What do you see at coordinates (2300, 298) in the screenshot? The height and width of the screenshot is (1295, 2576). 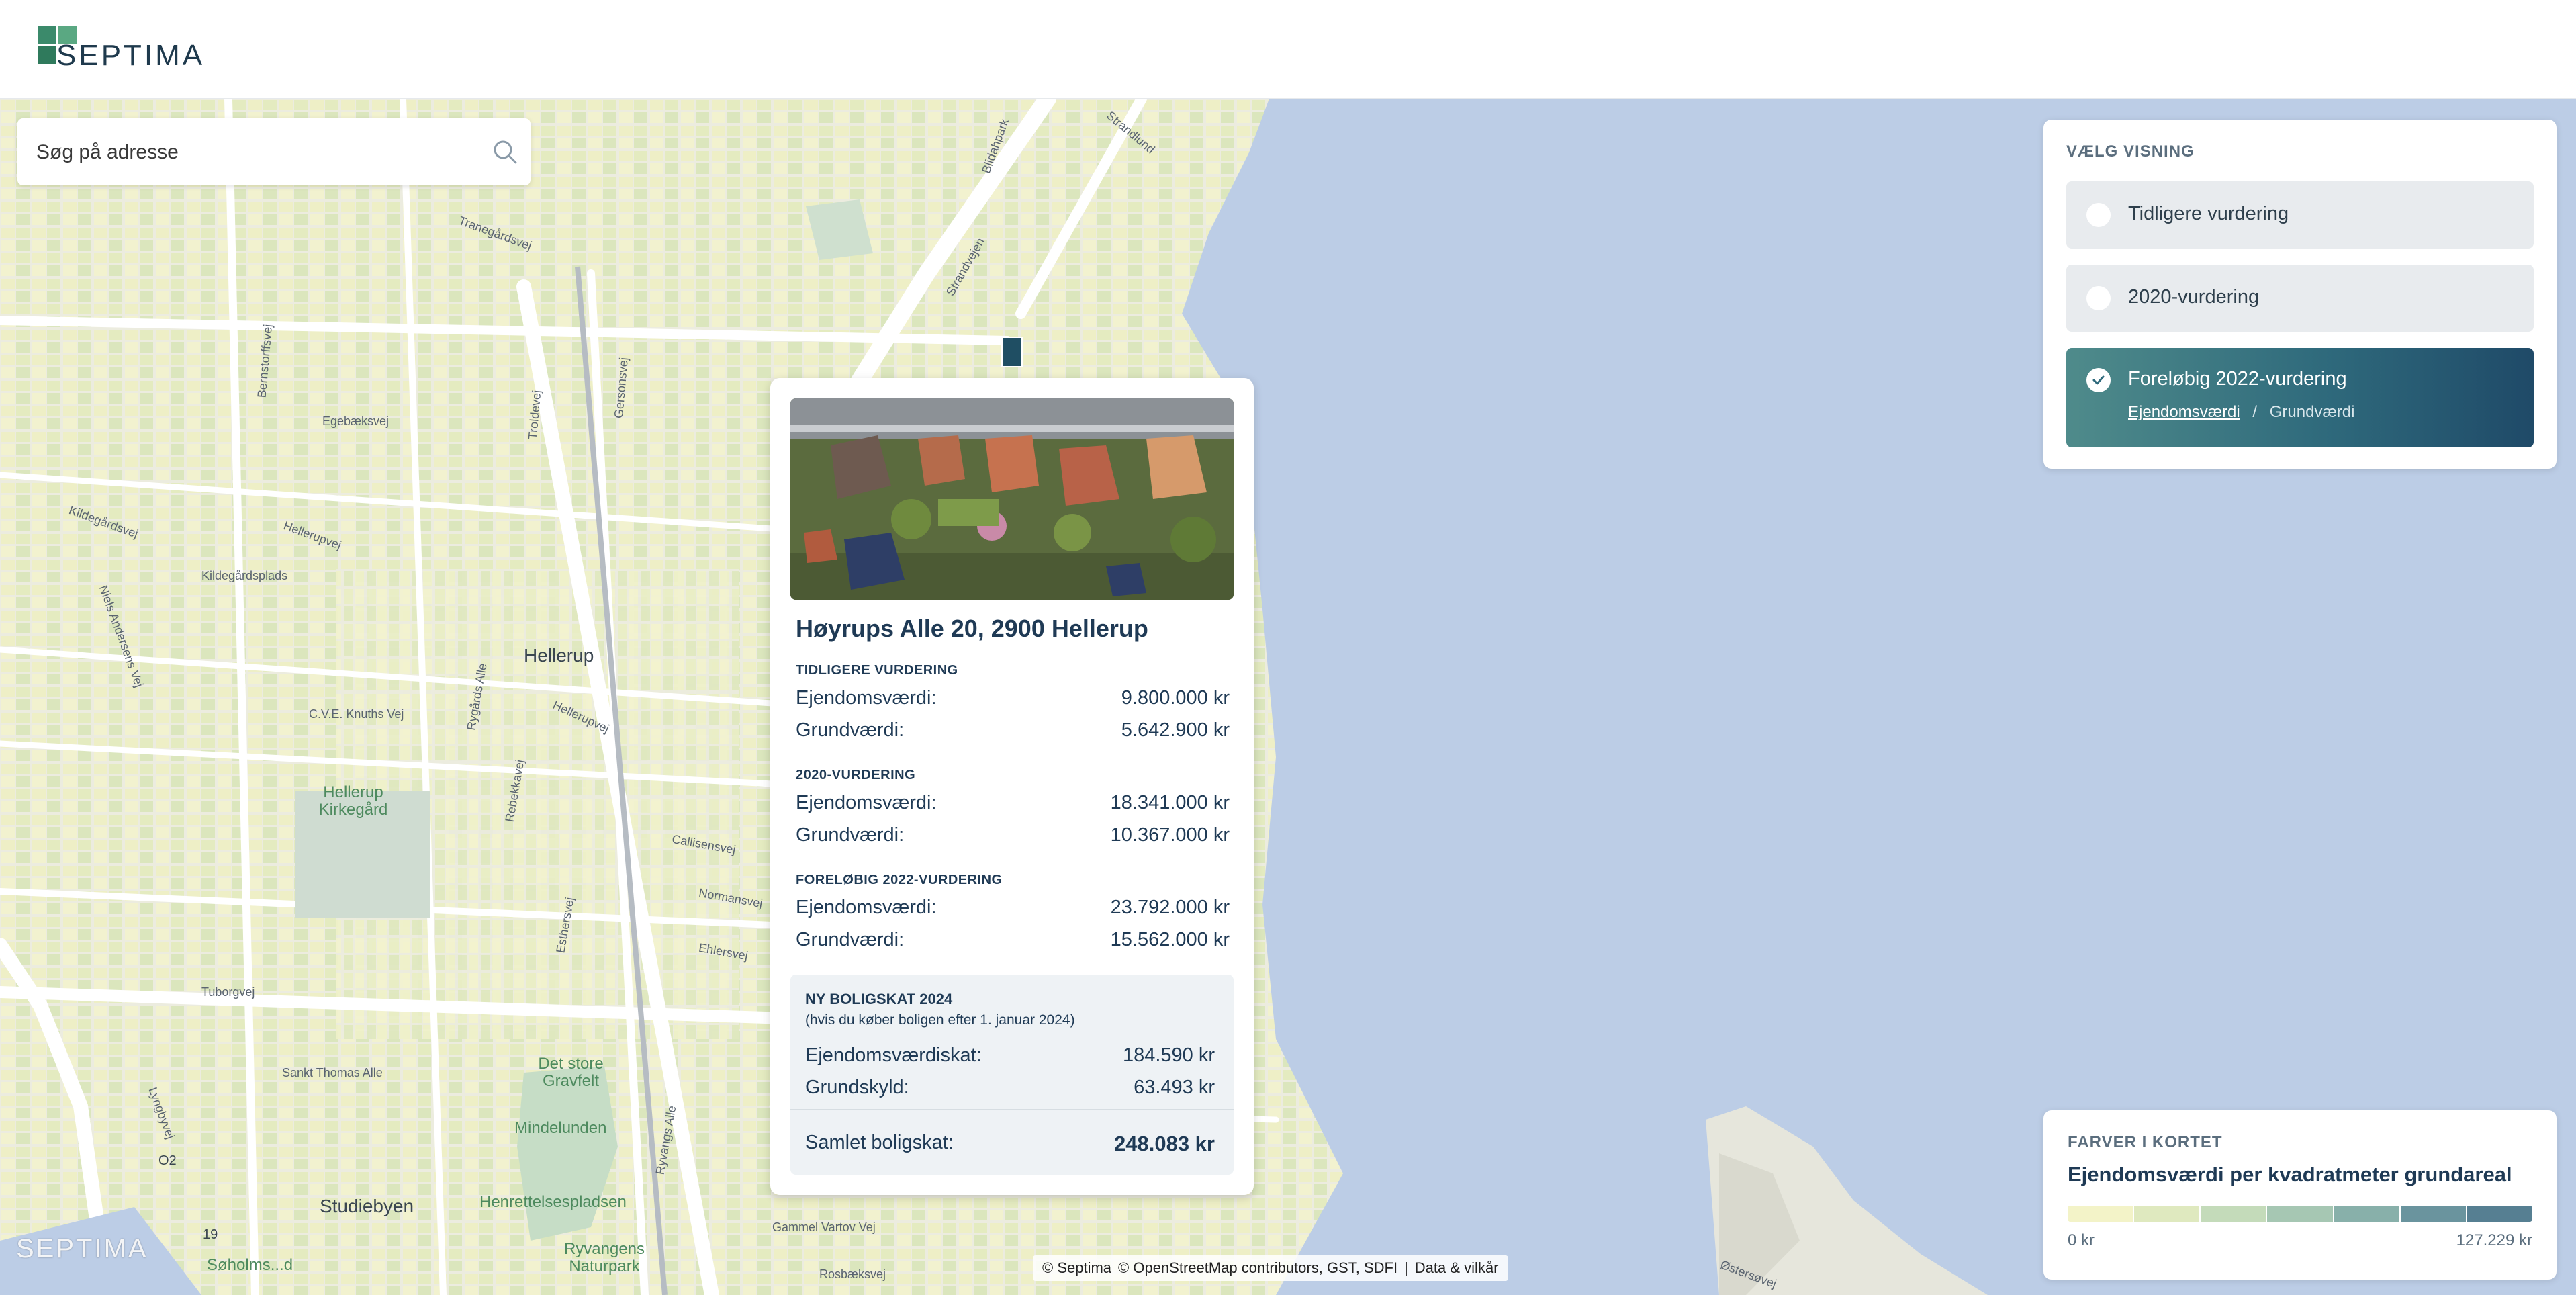 I see `view-option-2020: 2020-vurdering` at bounding box center [2300, 298].